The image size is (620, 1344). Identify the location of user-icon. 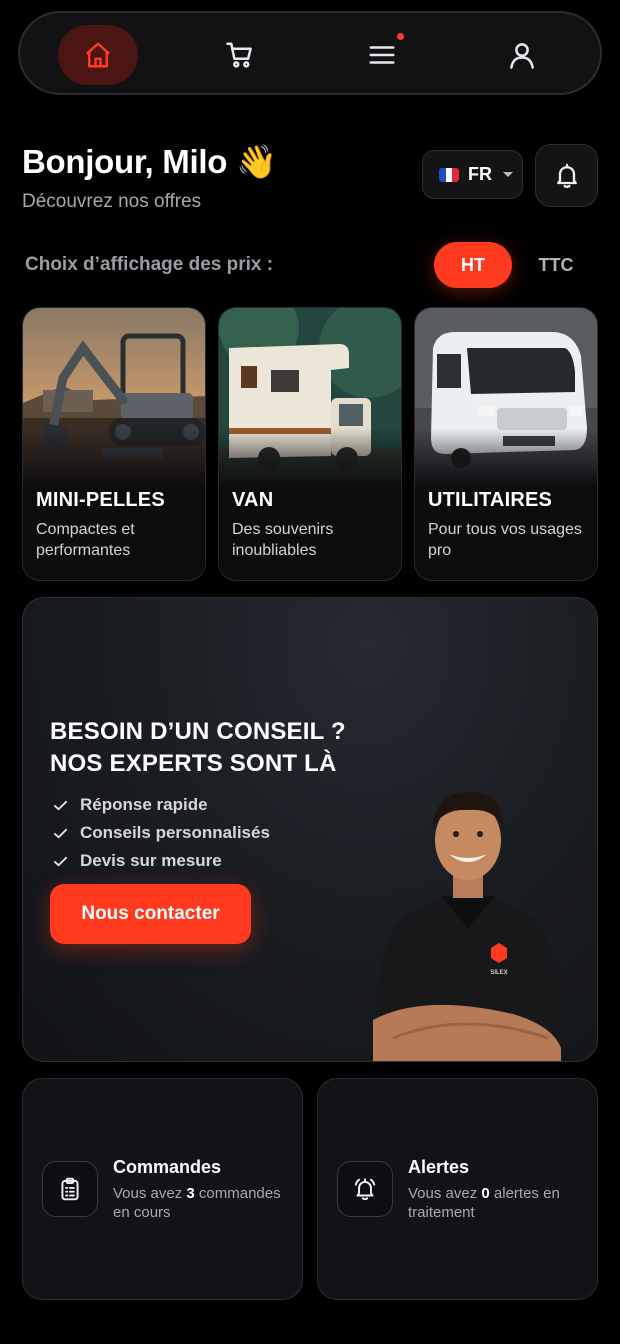
(522, 56).